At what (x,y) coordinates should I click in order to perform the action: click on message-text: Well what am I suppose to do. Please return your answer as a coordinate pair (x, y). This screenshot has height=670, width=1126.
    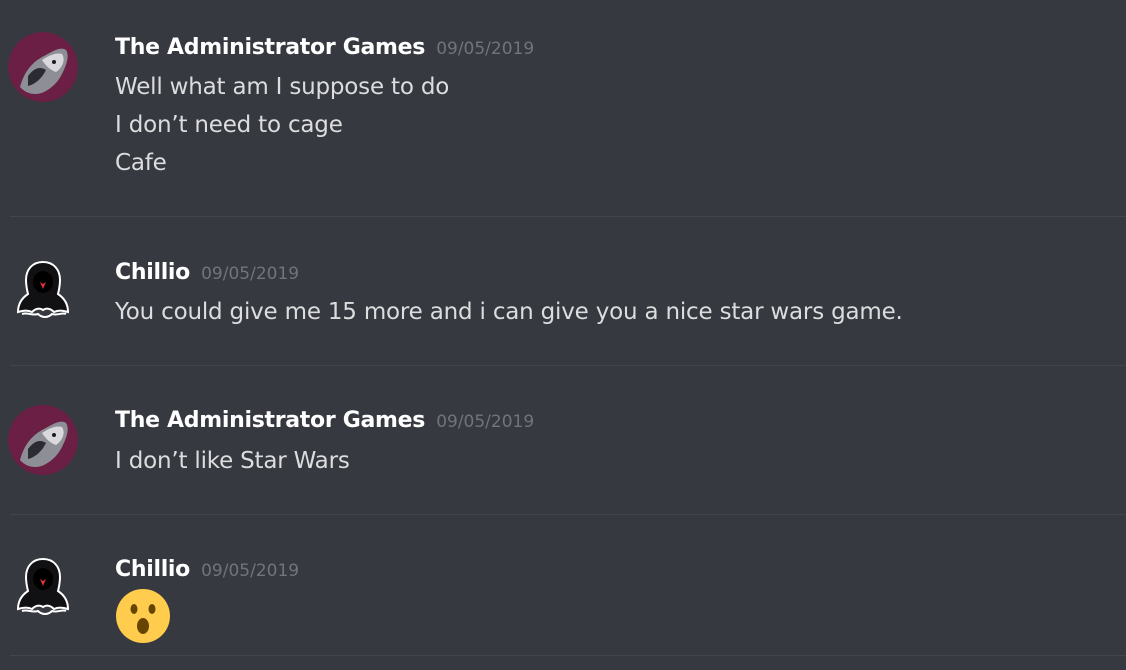
    Looking at the image, I should click on (282, 87).